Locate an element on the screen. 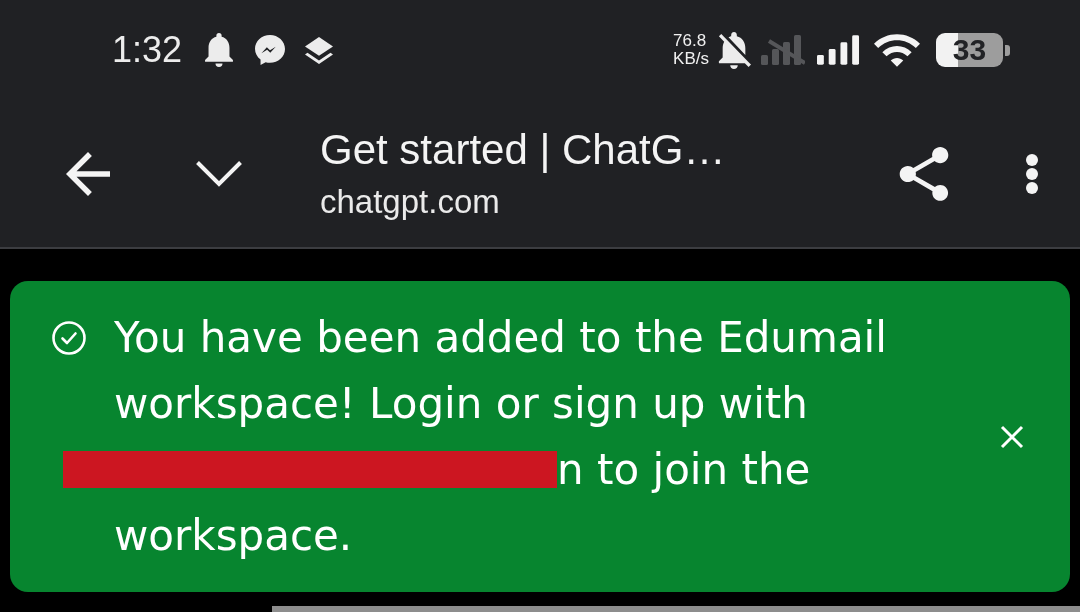 Image resolution: width=1080 pixels, height=612 pixels. banner-message: n to join the is located at coordinates (684, 470).